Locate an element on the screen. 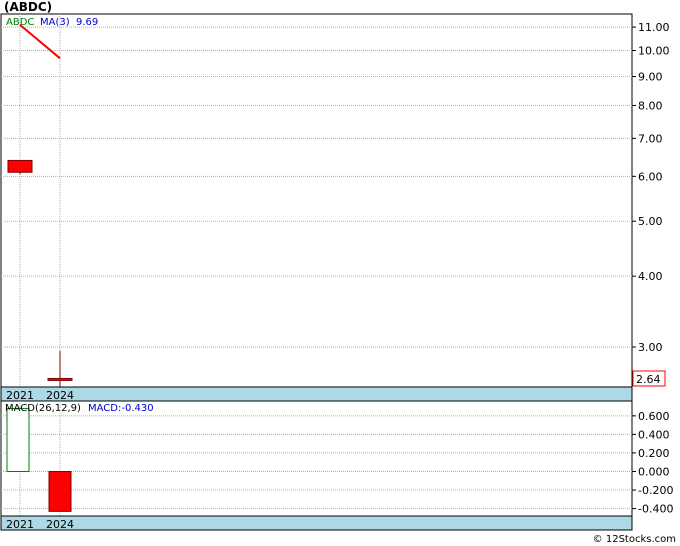 Image resolution: width=680 pixels, height=546 pixels. price-tick-label: 8.00 is located at coordinates (650, 105).